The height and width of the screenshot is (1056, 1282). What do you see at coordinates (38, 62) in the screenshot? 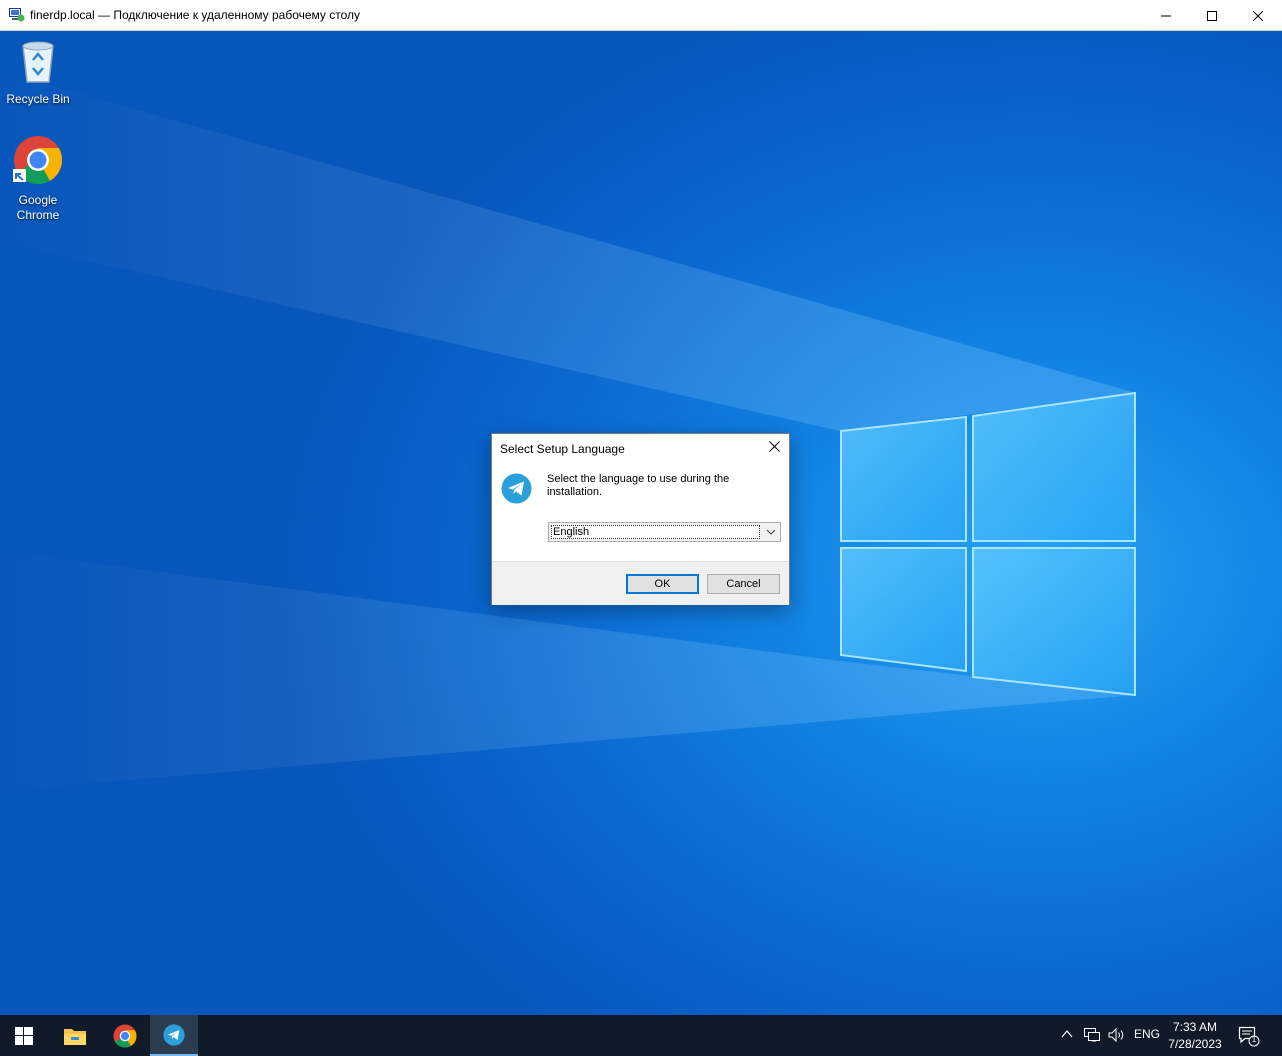
I see `recycle-bin-icon` at bounding box center [38, 62].